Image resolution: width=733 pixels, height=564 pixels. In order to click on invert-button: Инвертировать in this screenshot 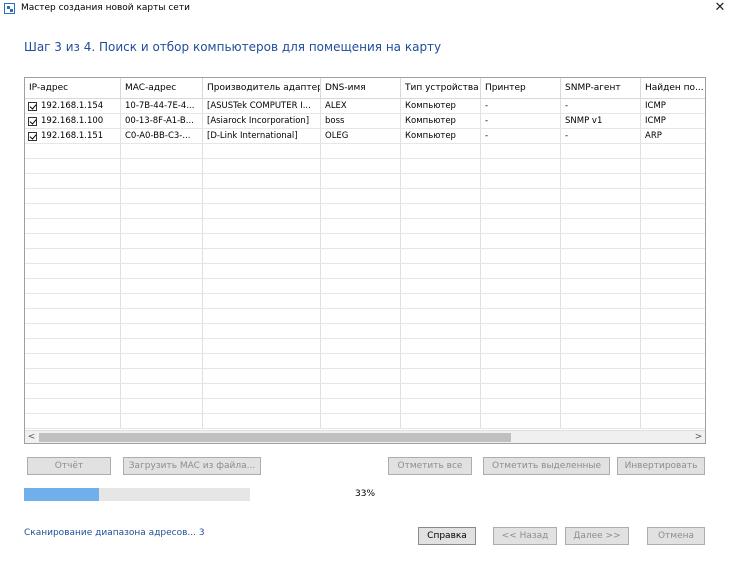, I will do `click(661, 466)`.